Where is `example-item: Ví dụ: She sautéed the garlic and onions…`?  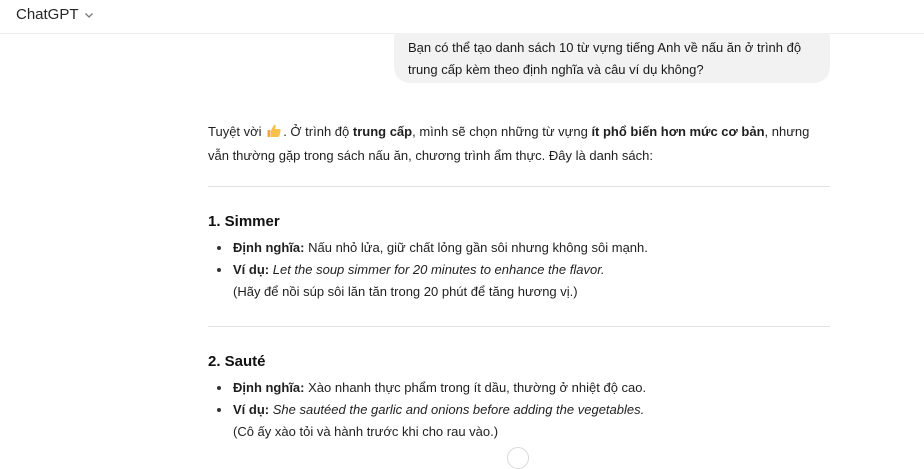
example-item: Ví dụ: She sautéed the garlic and onions… is located at coordinates (521, 410).